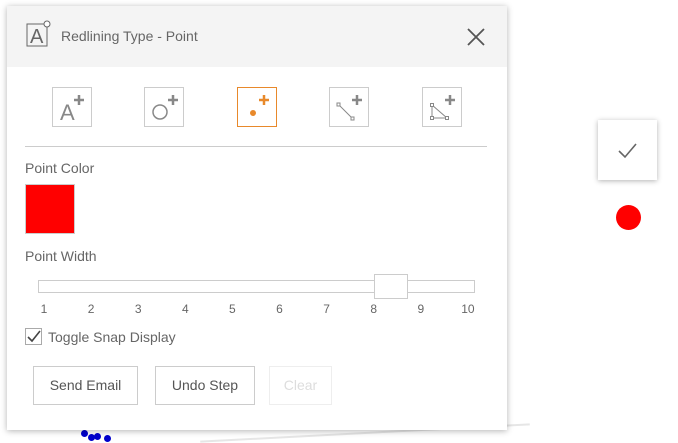 The height and width of the screenshot is (443, 678). I want to click on line-tool-button, so click(349, 107).